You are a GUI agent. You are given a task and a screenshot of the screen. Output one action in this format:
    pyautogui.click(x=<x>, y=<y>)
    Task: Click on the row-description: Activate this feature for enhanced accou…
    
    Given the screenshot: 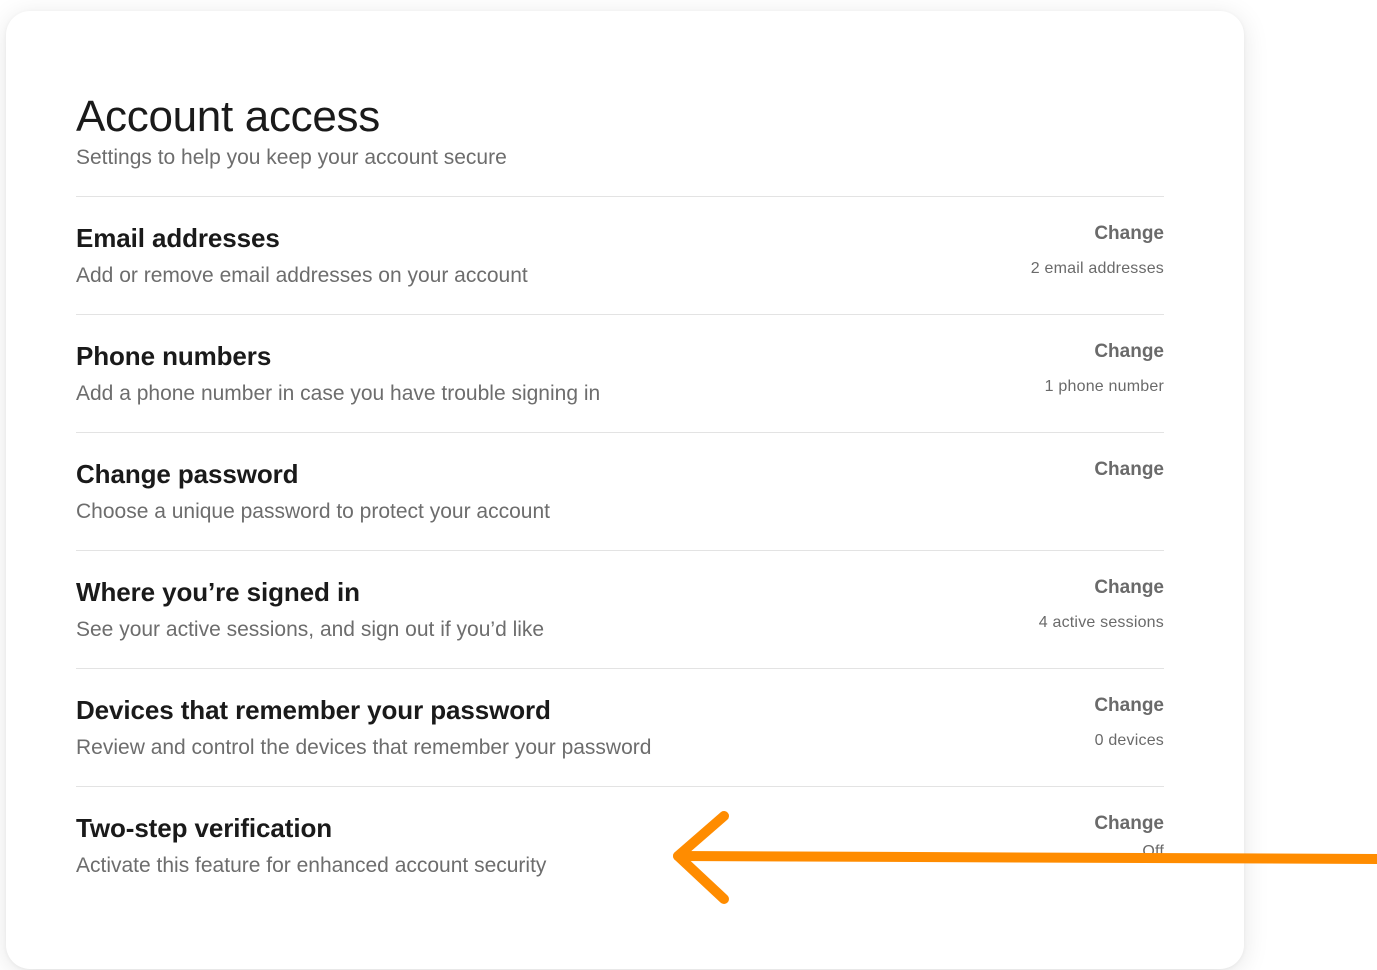 What is the action you would take?
    pyautogui.click(x=311, y=865)
    